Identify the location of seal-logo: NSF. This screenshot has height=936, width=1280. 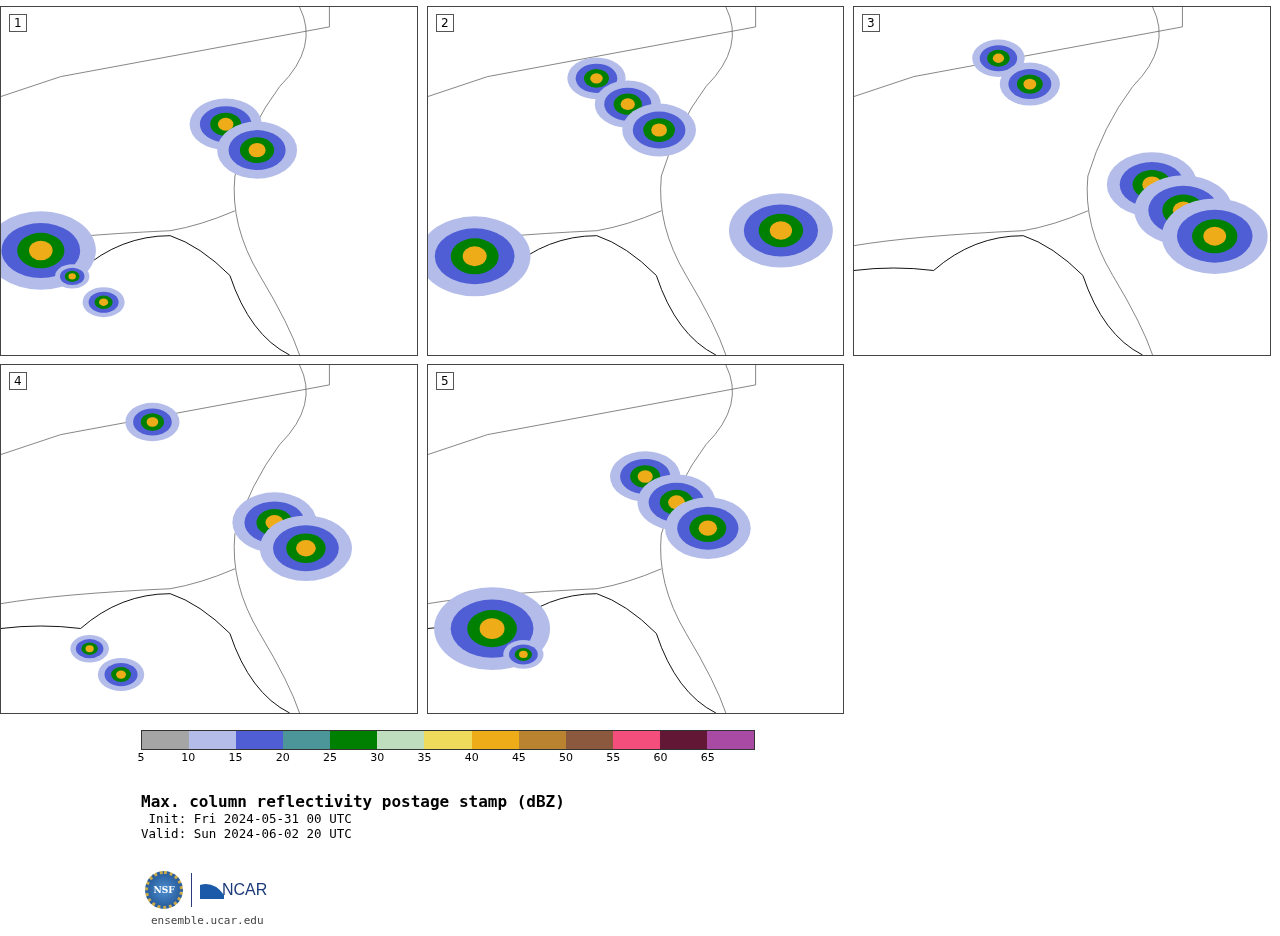
(164, 890).